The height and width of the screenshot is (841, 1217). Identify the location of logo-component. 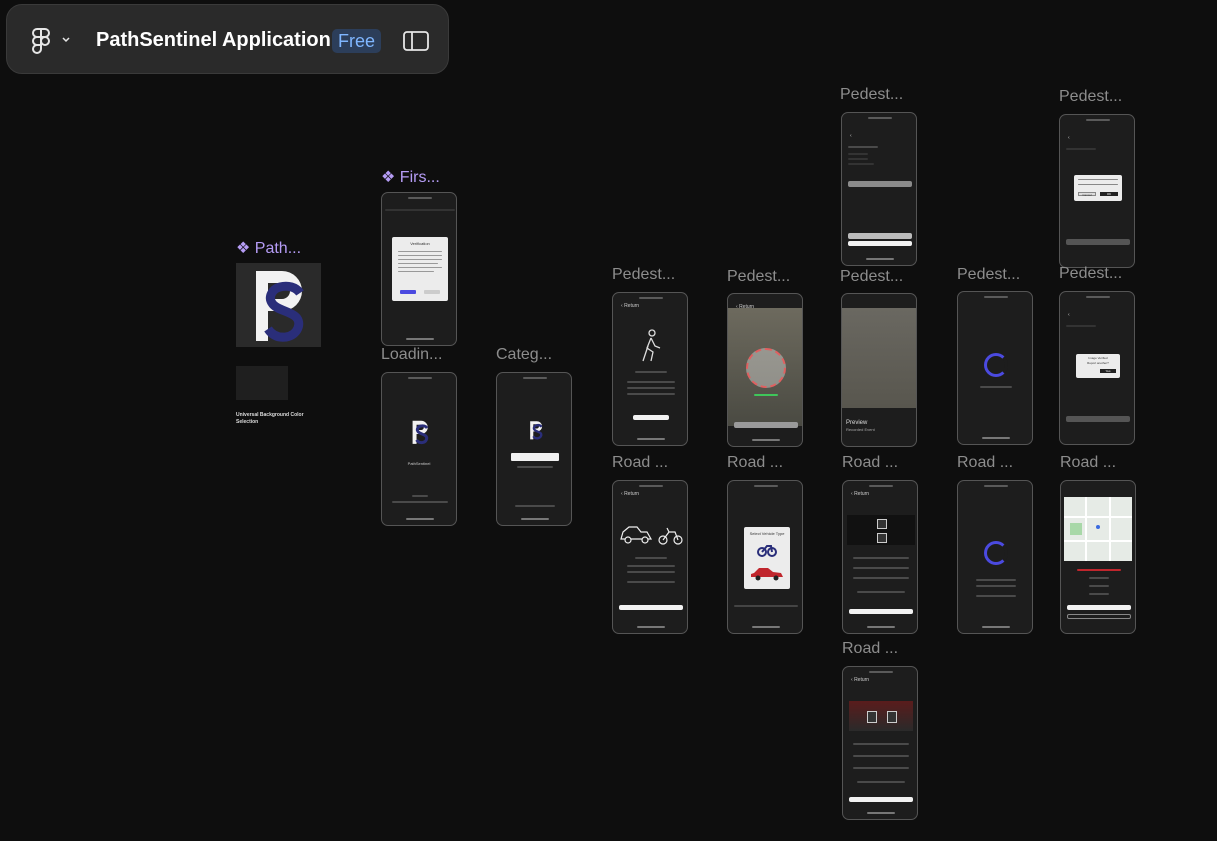
(278, 305).